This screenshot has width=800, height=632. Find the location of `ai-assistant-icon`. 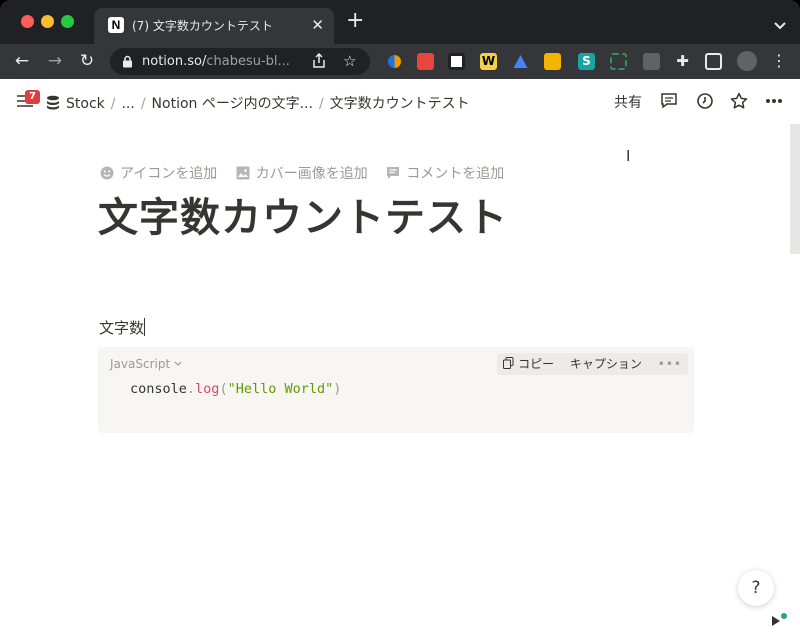

ai-assistant-icon is located at coordinates (779, 621).